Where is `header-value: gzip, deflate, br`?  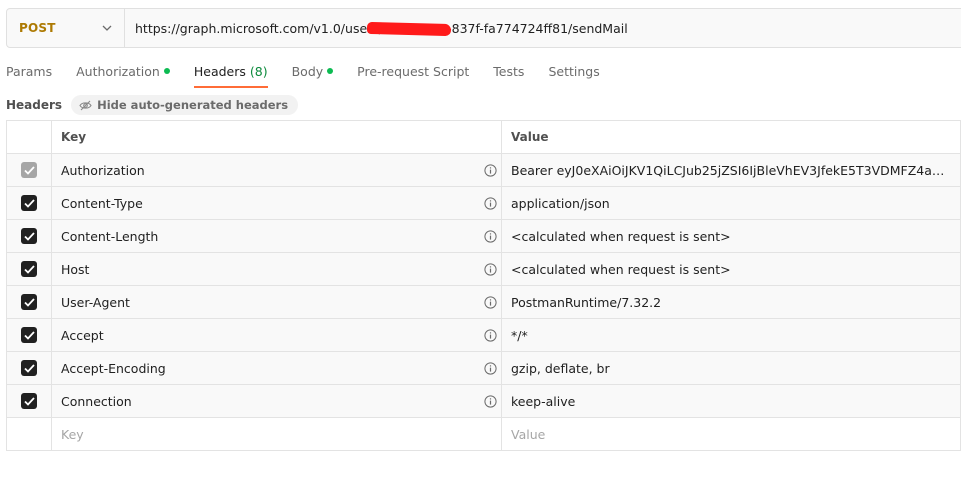
header-value: gzip, deflate, br is located at coordinates (560, 368).